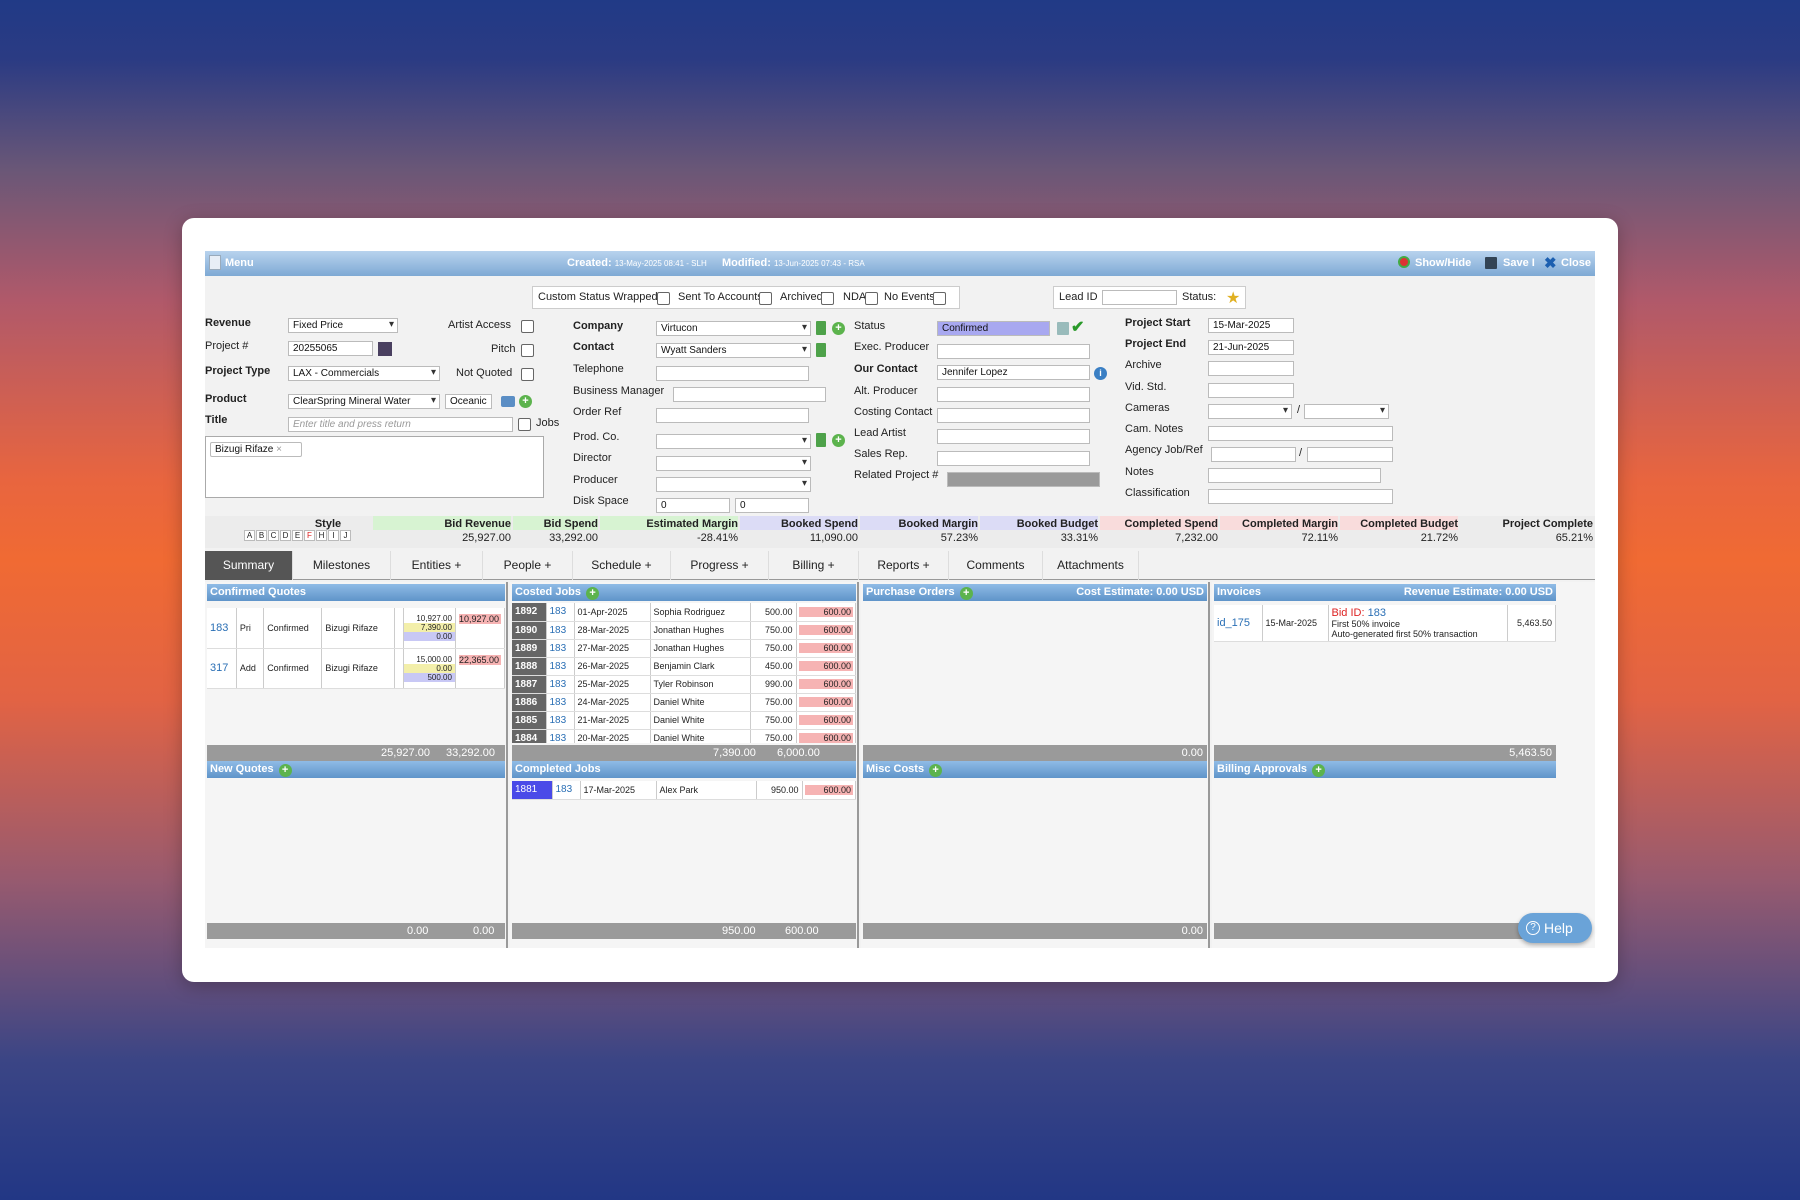 This screenshot has width=1800, height=1200. What do you see at coordinates (525, 401) in the screenshot?
I see `add-product-icon: +` at bounding box center [525, 401].